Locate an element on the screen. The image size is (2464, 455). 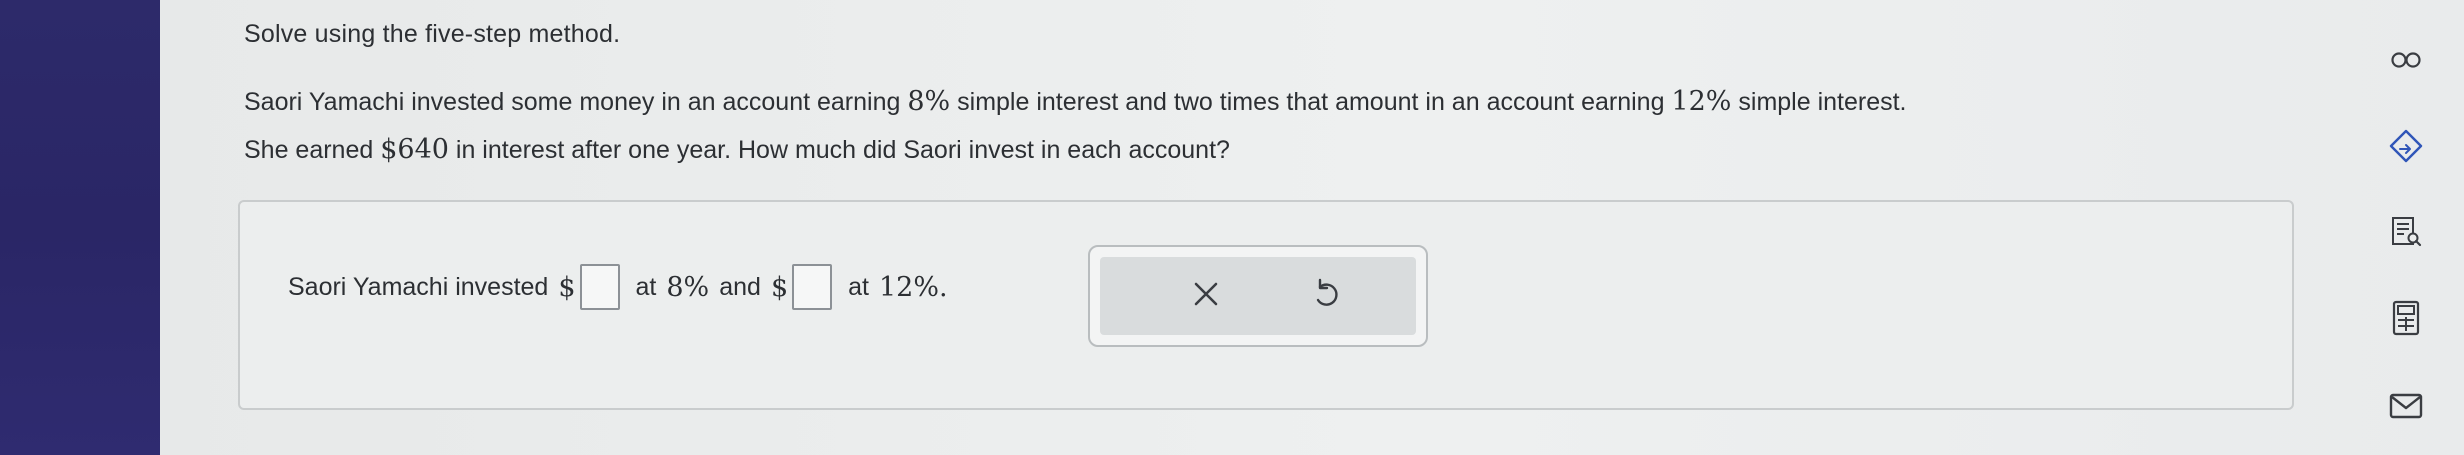
undo-button is located at coordinates (1326, 296).